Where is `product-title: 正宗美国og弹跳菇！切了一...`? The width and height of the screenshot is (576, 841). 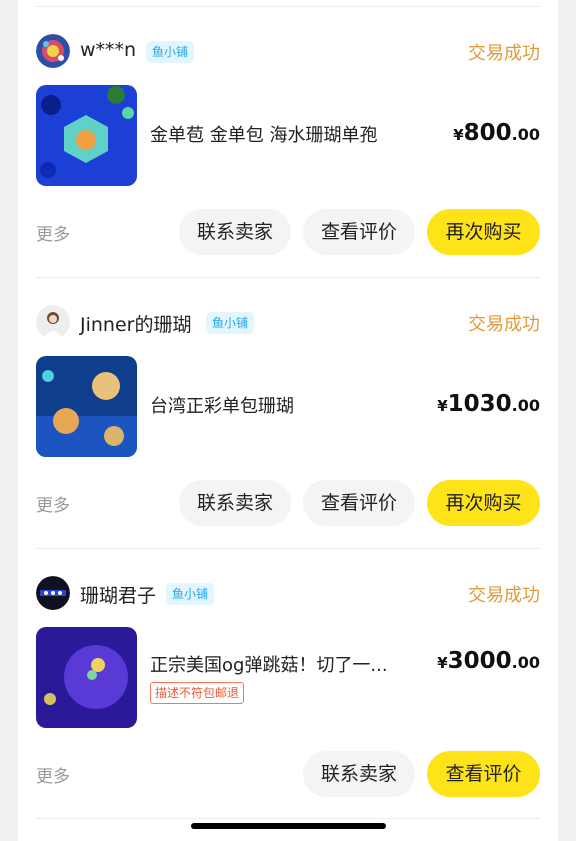
product-title: 正宗美国og弹跳菇！切了一... is located at coordinates (285, 664).